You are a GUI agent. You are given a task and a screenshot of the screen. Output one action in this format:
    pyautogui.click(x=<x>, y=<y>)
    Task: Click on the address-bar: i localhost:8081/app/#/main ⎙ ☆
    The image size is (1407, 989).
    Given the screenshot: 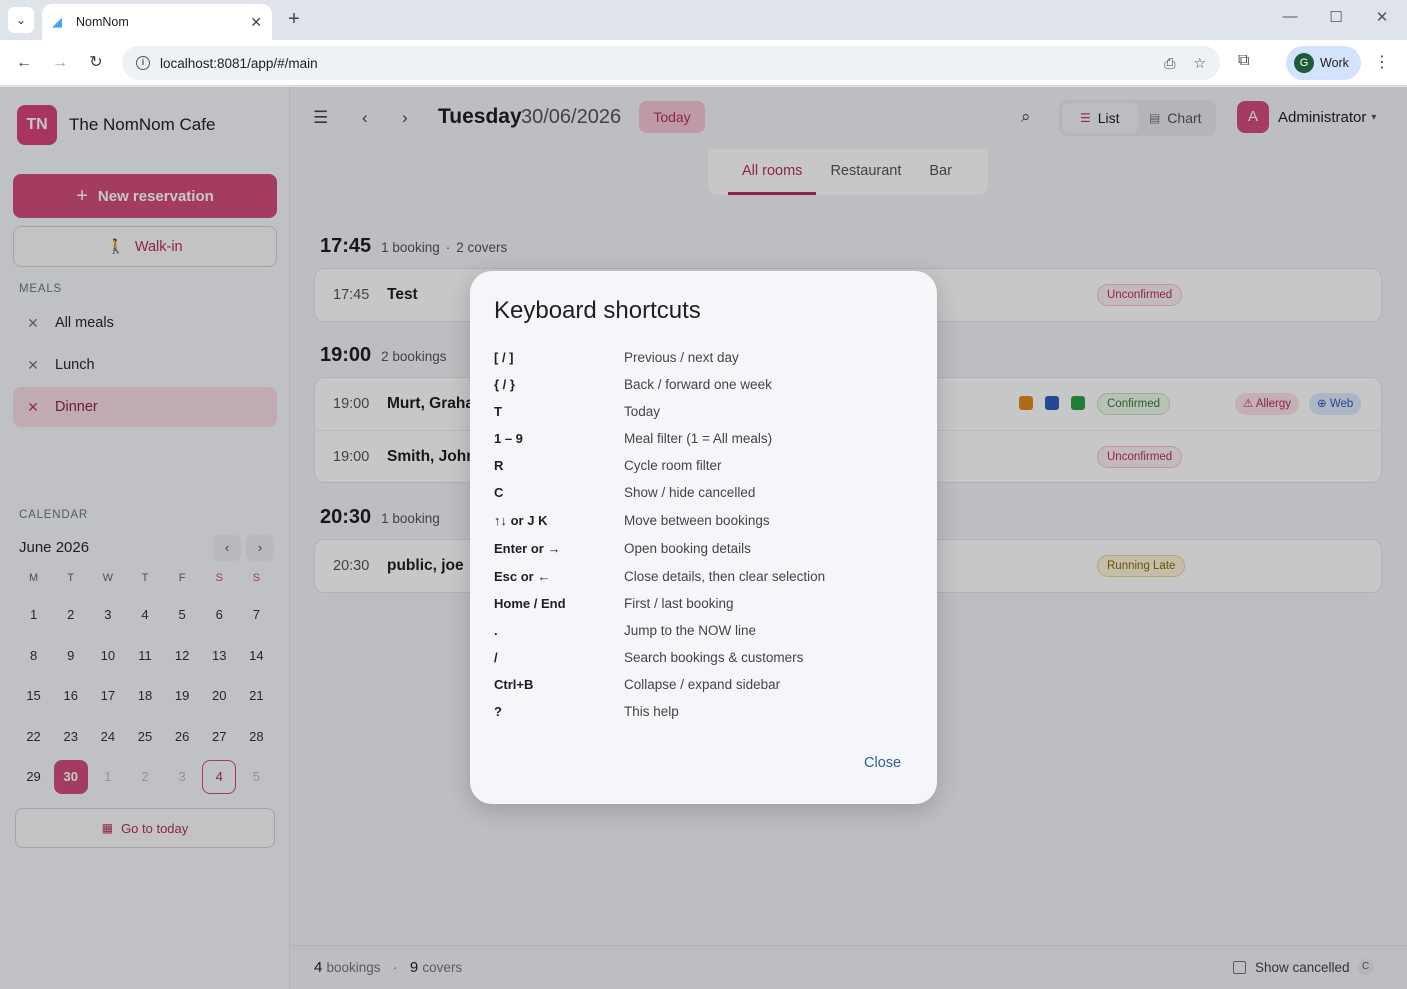 What is the action you would take?
    pyautogui.click(x=671, y=63)
    